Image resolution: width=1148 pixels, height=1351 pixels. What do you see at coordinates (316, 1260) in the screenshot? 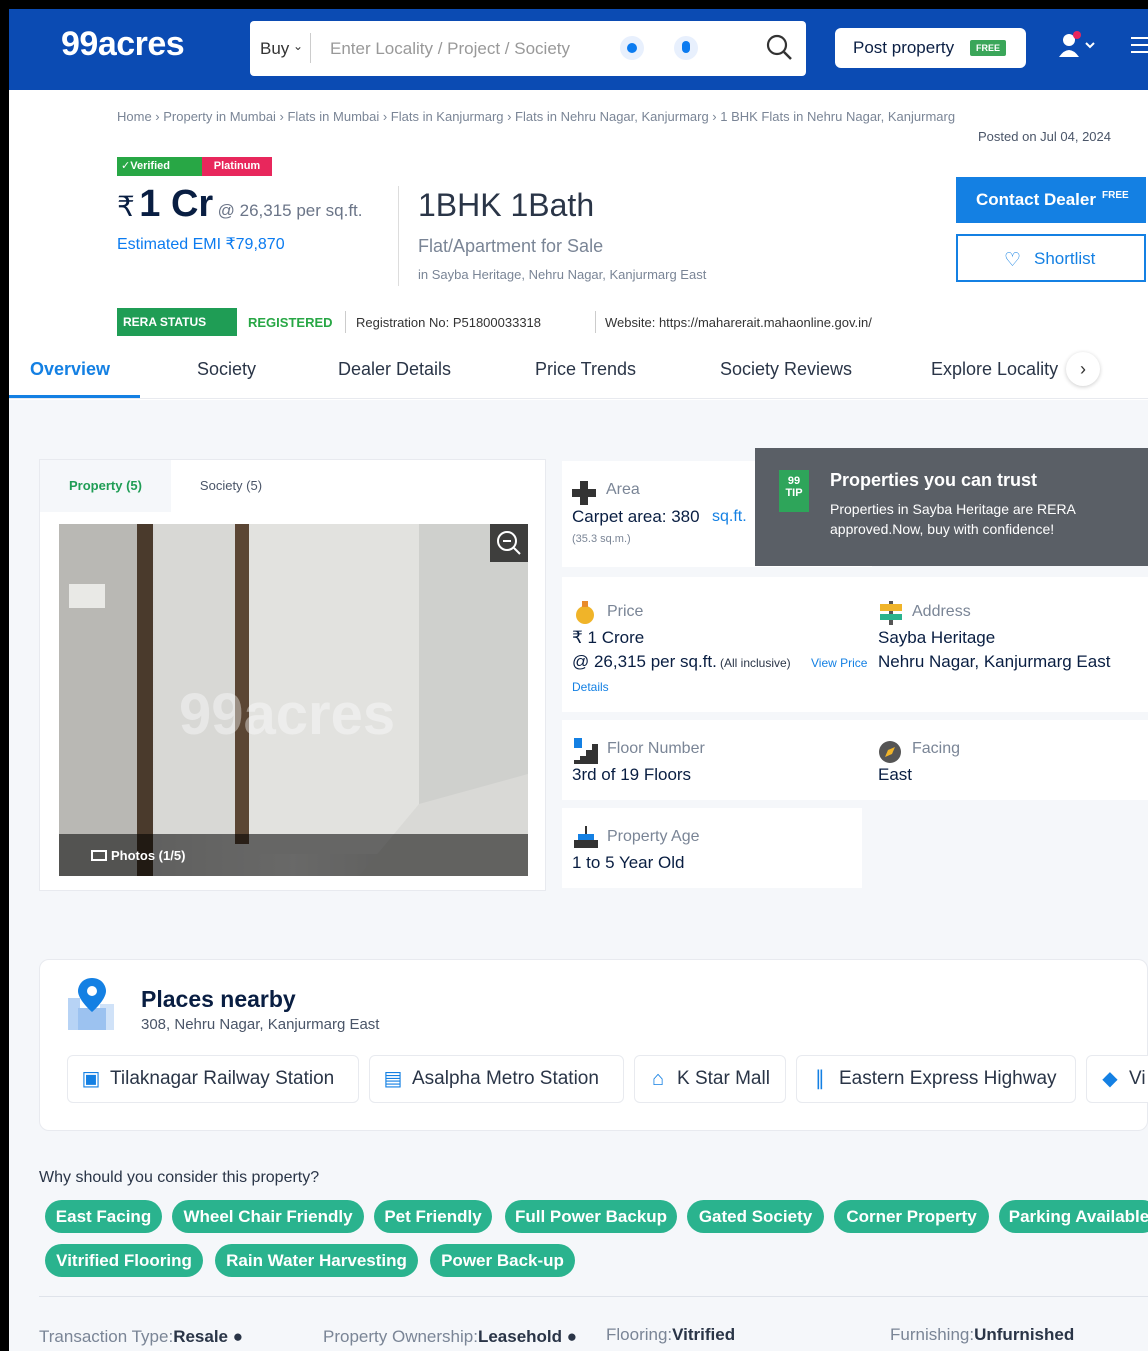
I see `feature-pill: Rain Water Harvesting` at bounding box center [316, 1260].